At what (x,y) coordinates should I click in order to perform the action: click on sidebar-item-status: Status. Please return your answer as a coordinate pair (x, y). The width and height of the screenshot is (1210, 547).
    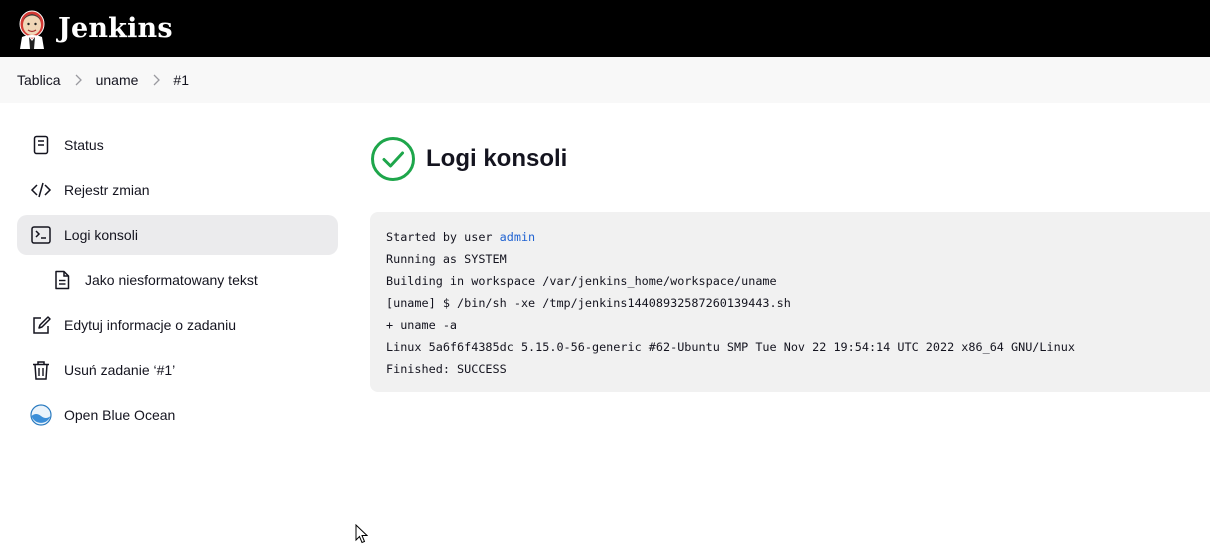
    Looking at the image, I should click on (177, 145).